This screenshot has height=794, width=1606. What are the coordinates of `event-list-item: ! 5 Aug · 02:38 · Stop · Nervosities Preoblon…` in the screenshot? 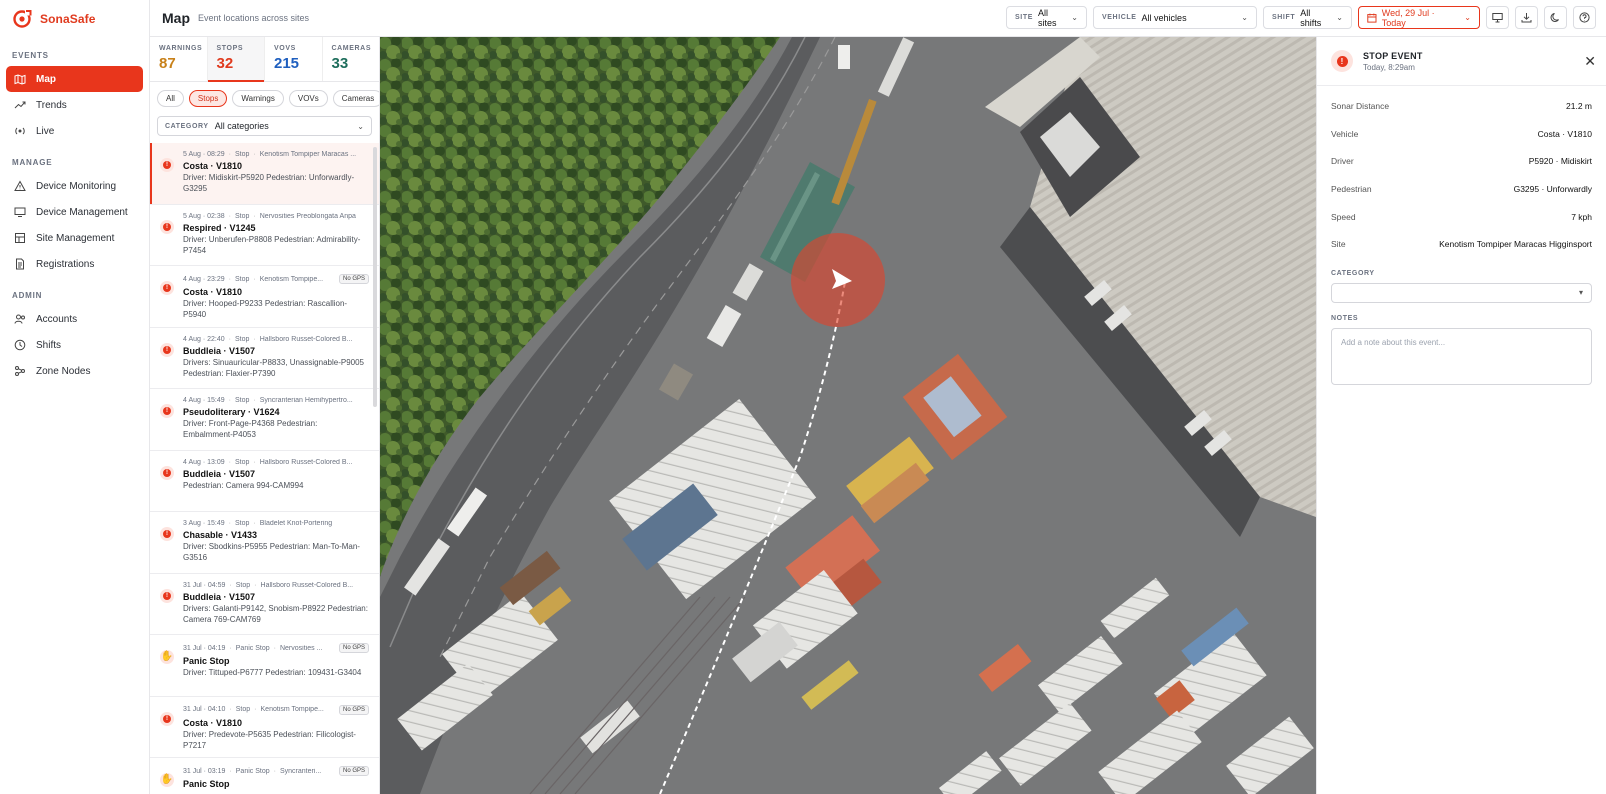 It's located at (264, 235).